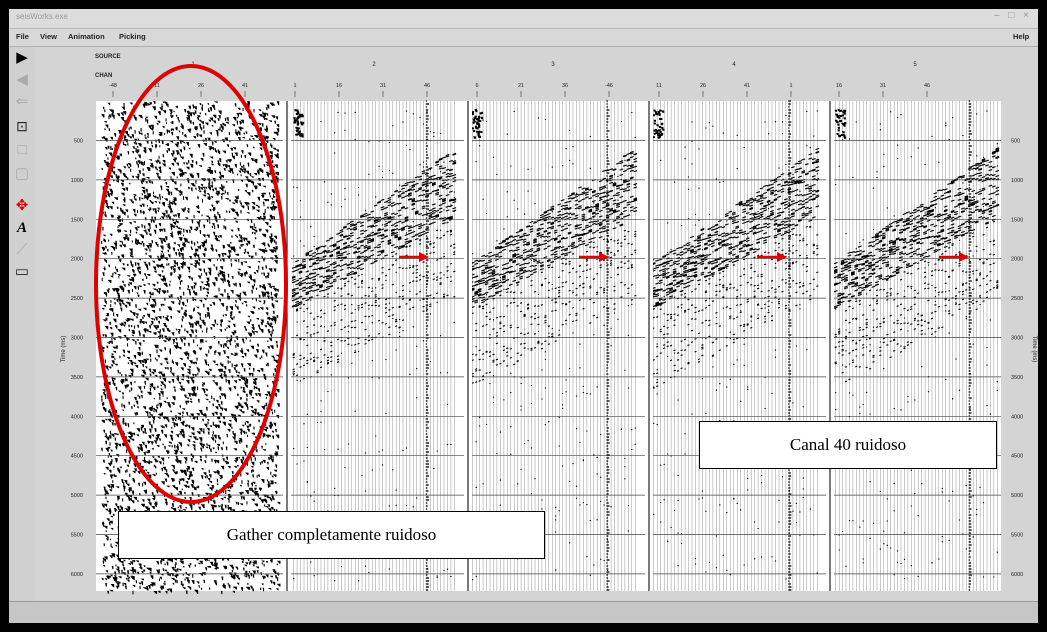 The height and width of the screenshot is (632, 1047). Describe the element at coordinates (1017, 378) in the screenshot. I see `time-tick-right: 3500` at that location.